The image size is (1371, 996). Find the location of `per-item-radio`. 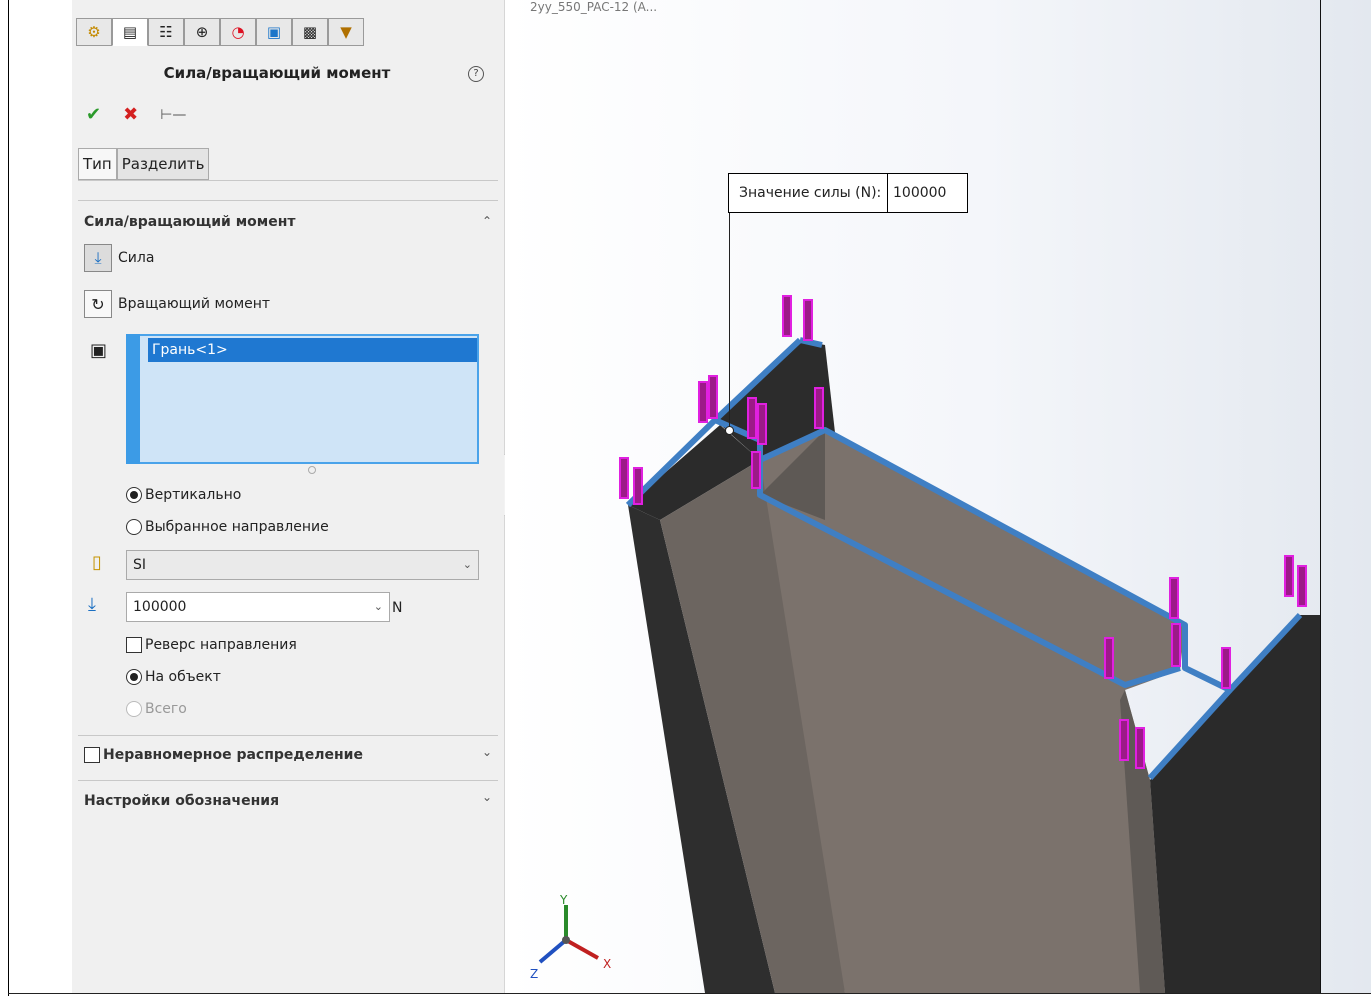

per-item-radio is located at coordinates (134, 677).